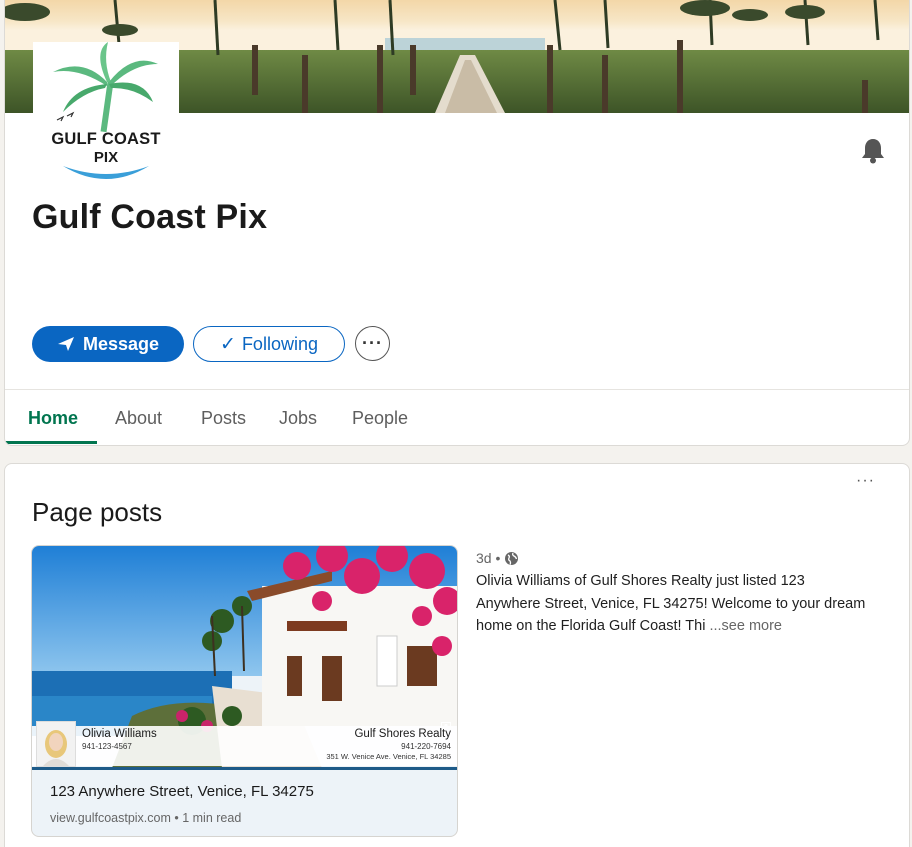 The width and height of the screenshot is (912, 847). I want to click on posts-more-button: ···, so click(865, 481).